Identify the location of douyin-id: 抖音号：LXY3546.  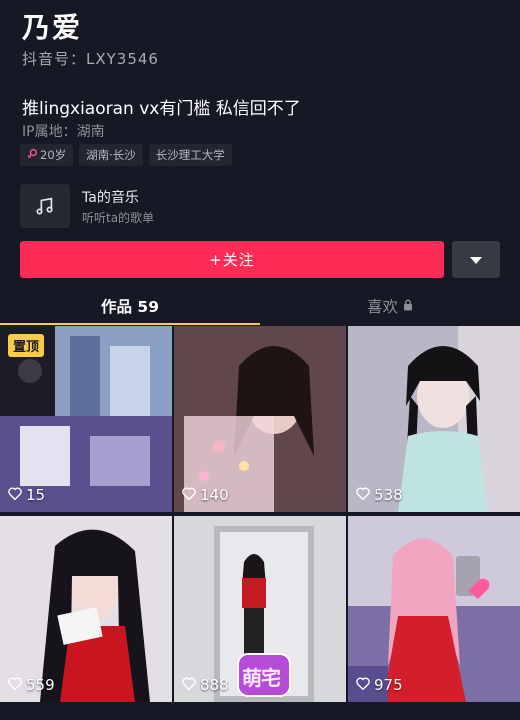
(90, 59).